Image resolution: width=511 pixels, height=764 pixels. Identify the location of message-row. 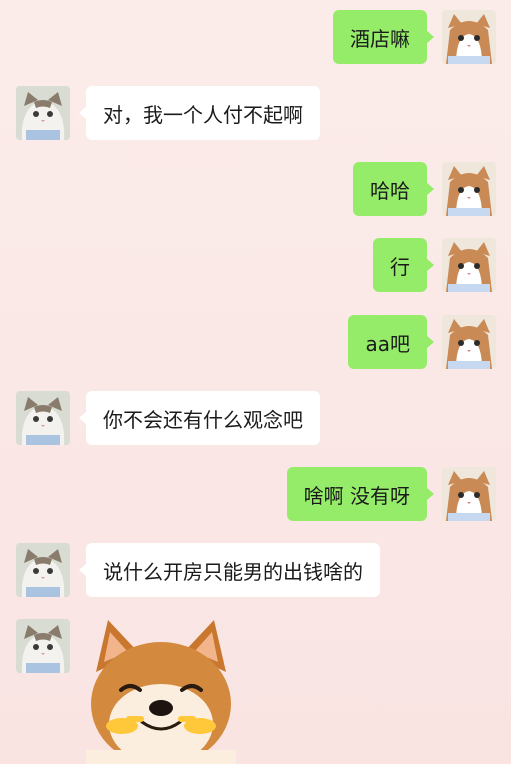
(255, 647).